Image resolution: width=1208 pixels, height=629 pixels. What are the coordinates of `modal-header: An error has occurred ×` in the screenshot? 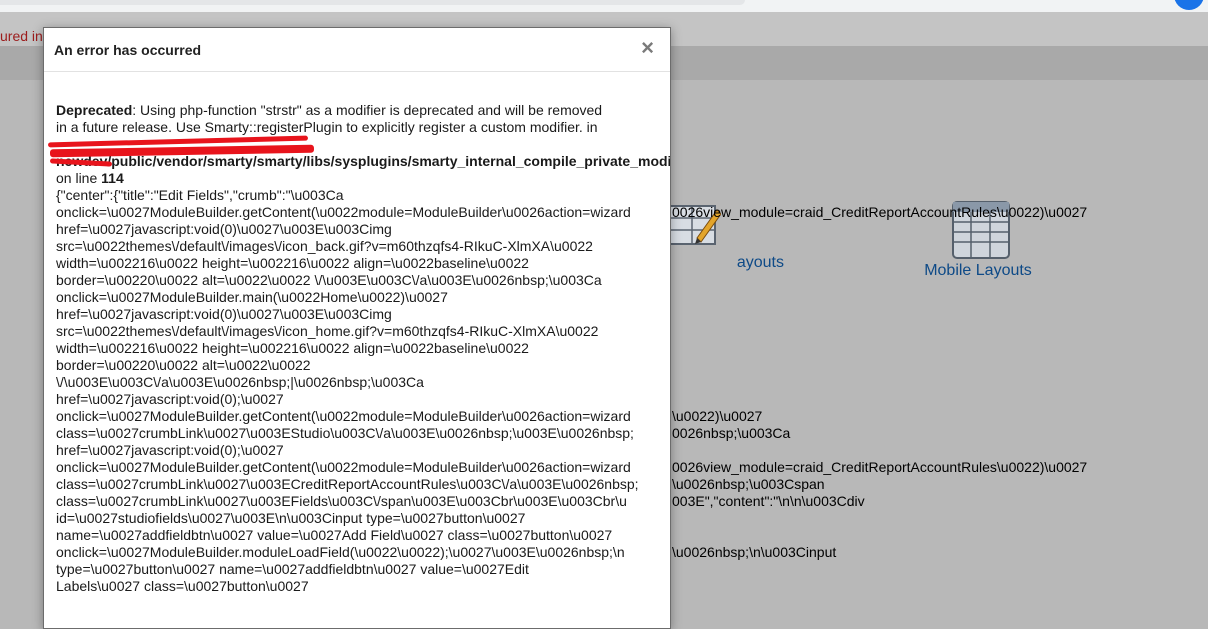 It's located at (357, 50).